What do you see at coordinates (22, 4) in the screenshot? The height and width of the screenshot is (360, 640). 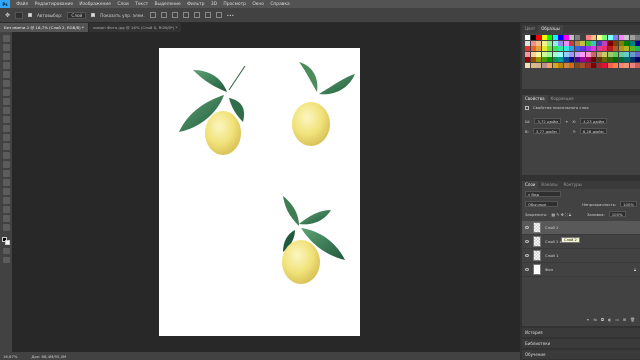 I see `menu-item-file: Файл` at bounding box center [22, 4].